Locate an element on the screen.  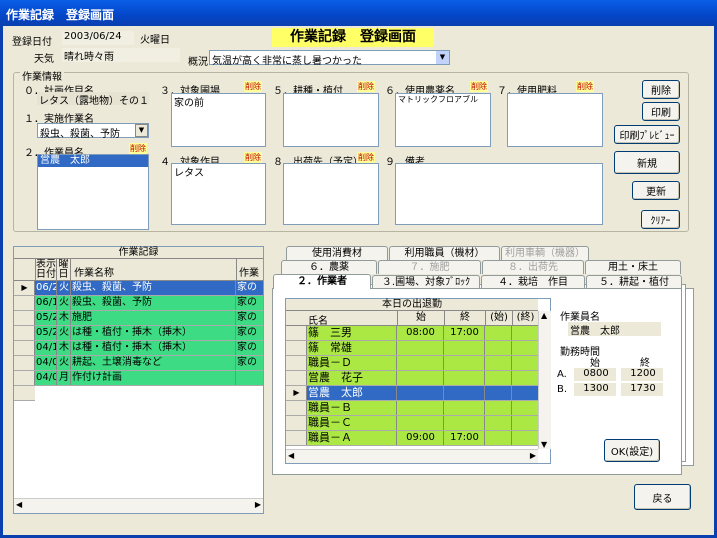
list-item: レタス is located at coordinates (218, 171).